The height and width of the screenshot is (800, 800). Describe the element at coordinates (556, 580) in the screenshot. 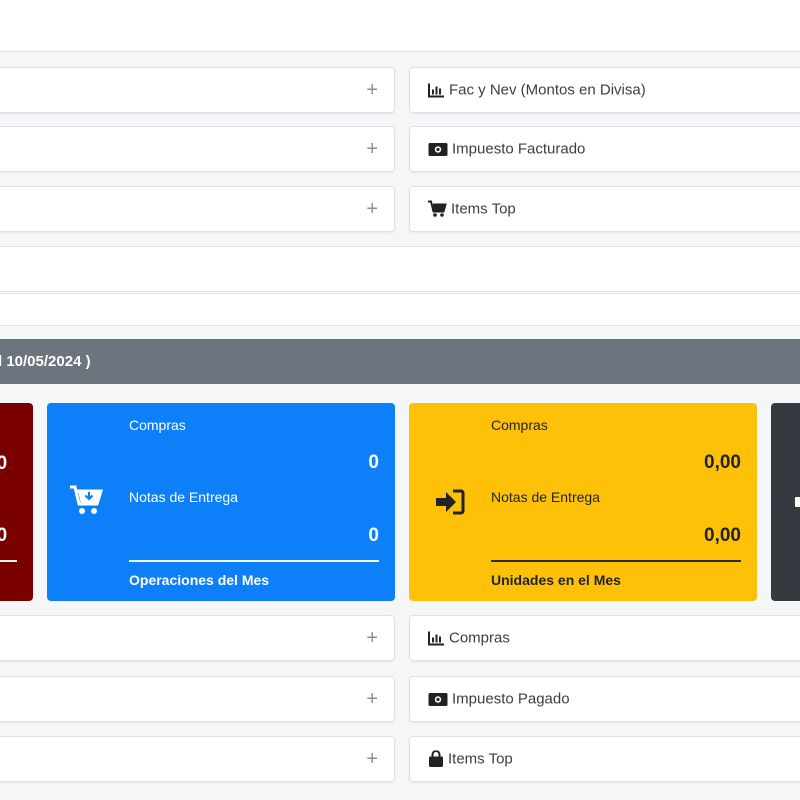

I see `stat-footer: Unidades en el Mes` at that location.